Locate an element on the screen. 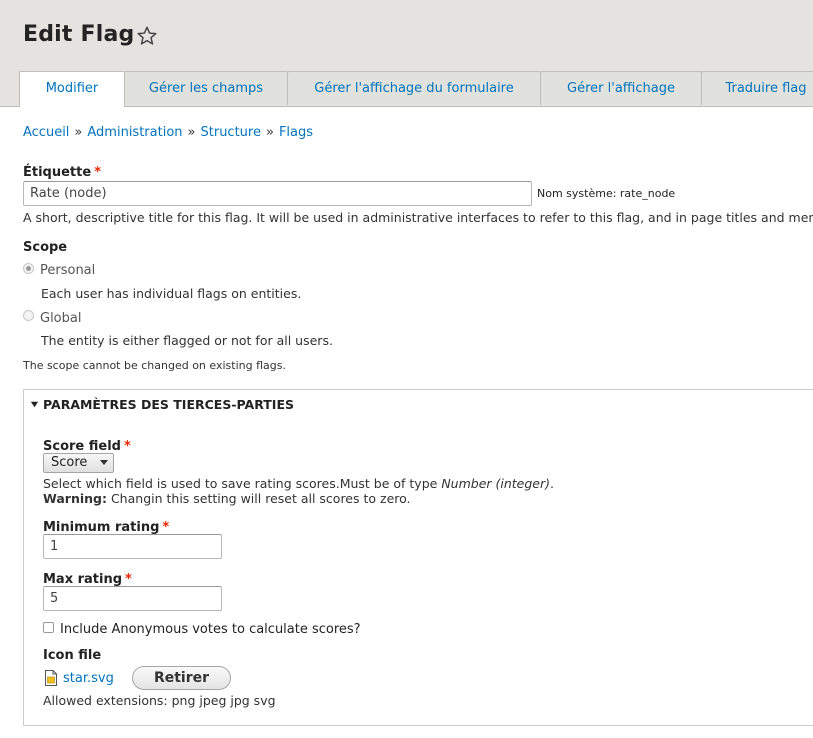 This screenshot has height=738, width=813. breadcrumb: Accueil » Administration » Structure » Flags is located at coordinates (168, 132).